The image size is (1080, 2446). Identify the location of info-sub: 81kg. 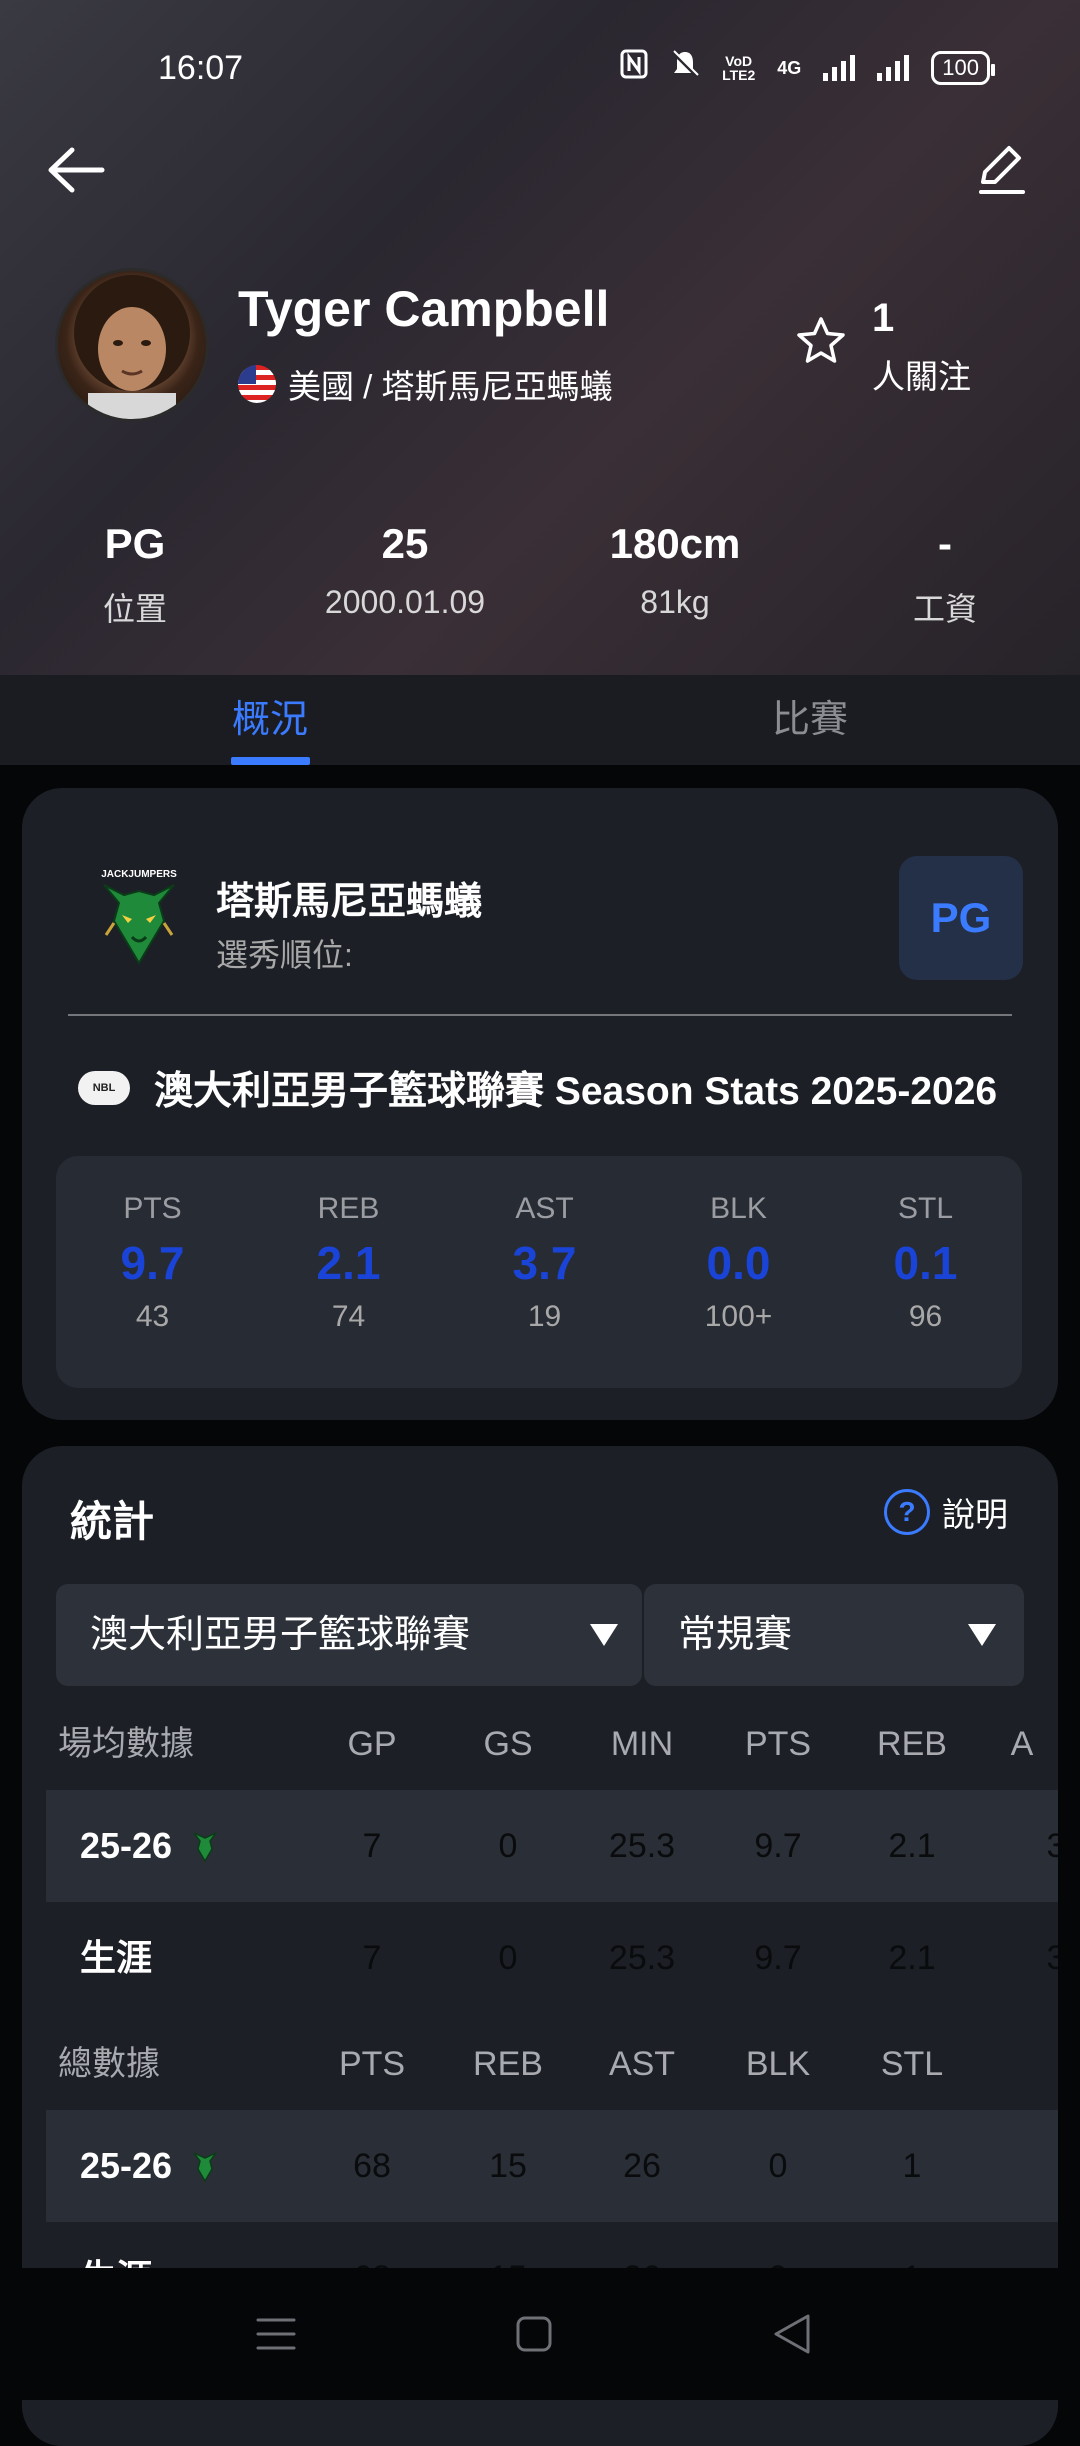
(675, 602).